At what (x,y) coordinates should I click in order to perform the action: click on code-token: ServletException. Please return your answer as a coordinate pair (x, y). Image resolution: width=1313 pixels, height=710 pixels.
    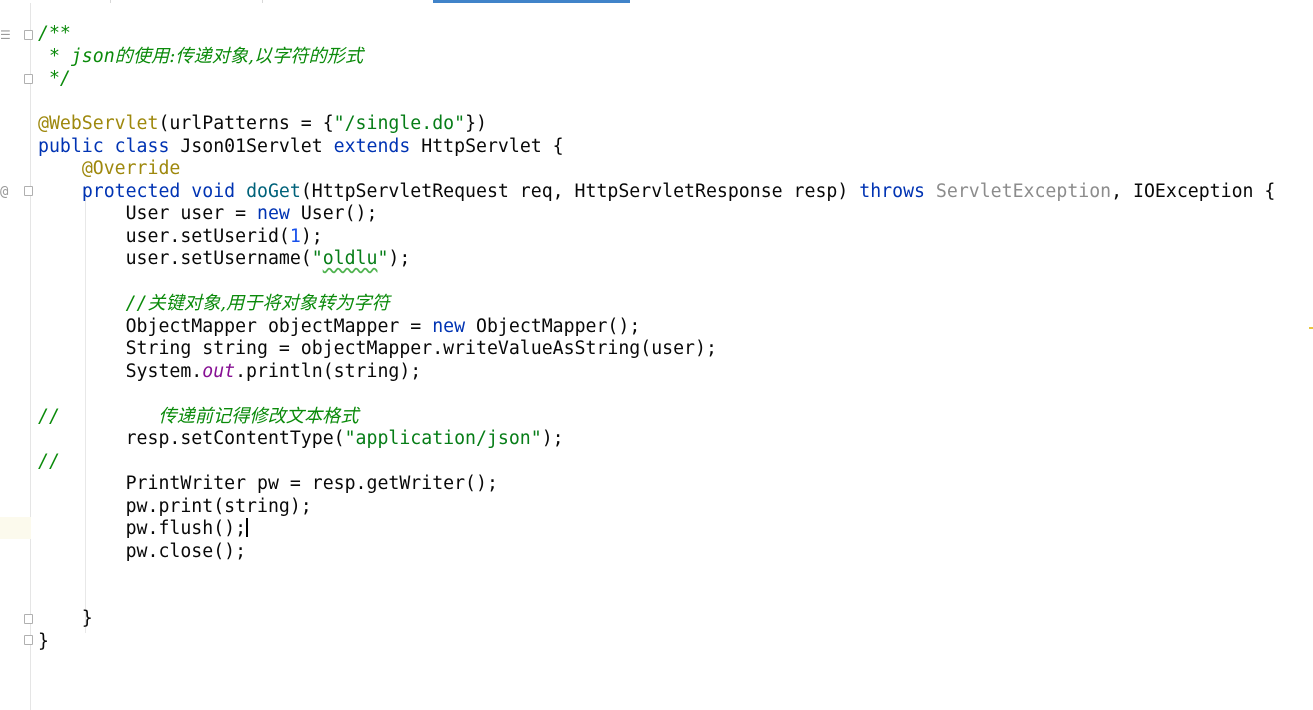
    Looking at the image, I should click on (1023, 191).